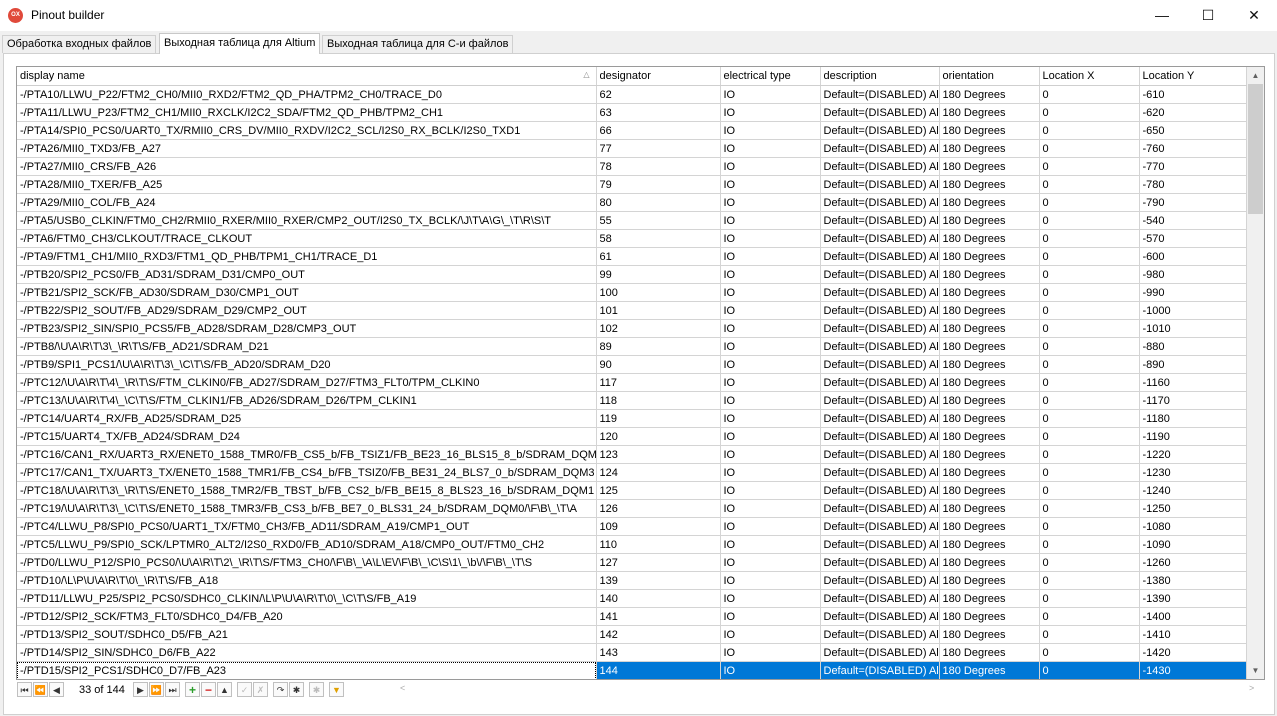 The image size is (1277, 716). What do you see at coordinates (658, 634) in the screenshot?
I see `cell-designator: 142` at bounding box center [658, 634].